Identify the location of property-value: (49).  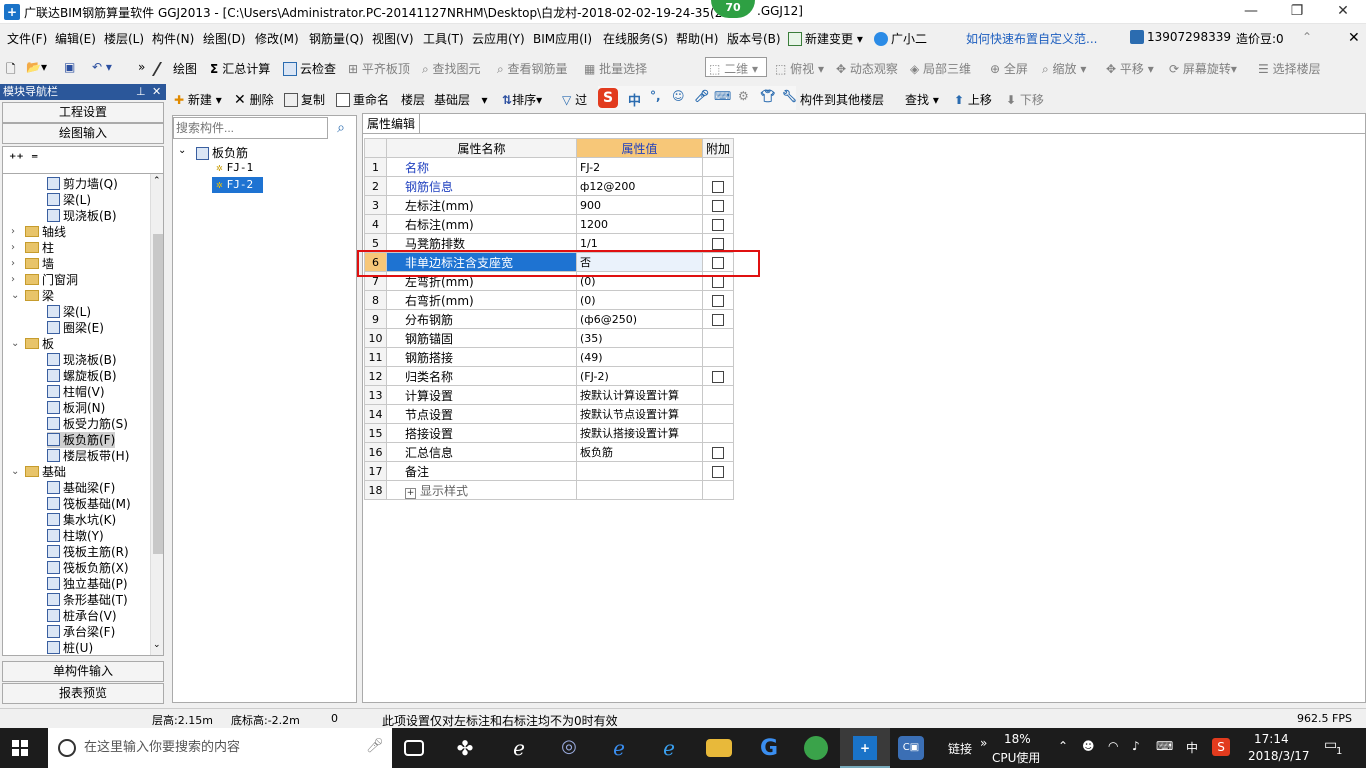
(639, 357).